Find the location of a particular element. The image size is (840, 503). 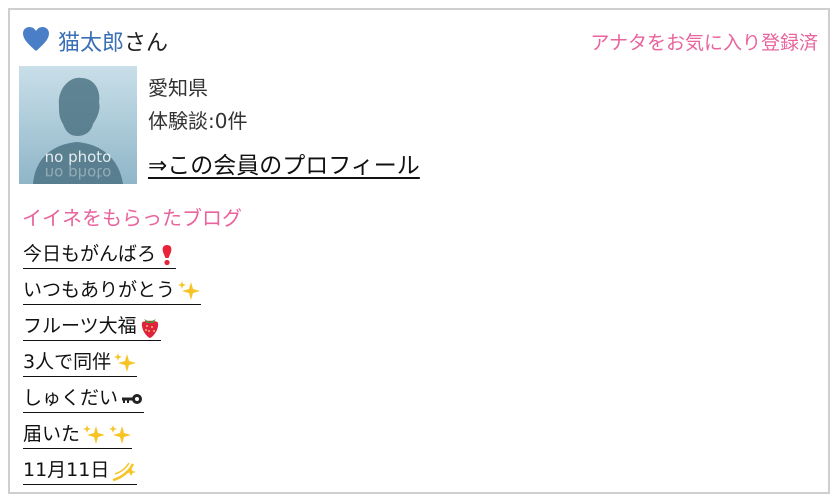

list-item: しゅくだい is located at coordinates (112, 403).